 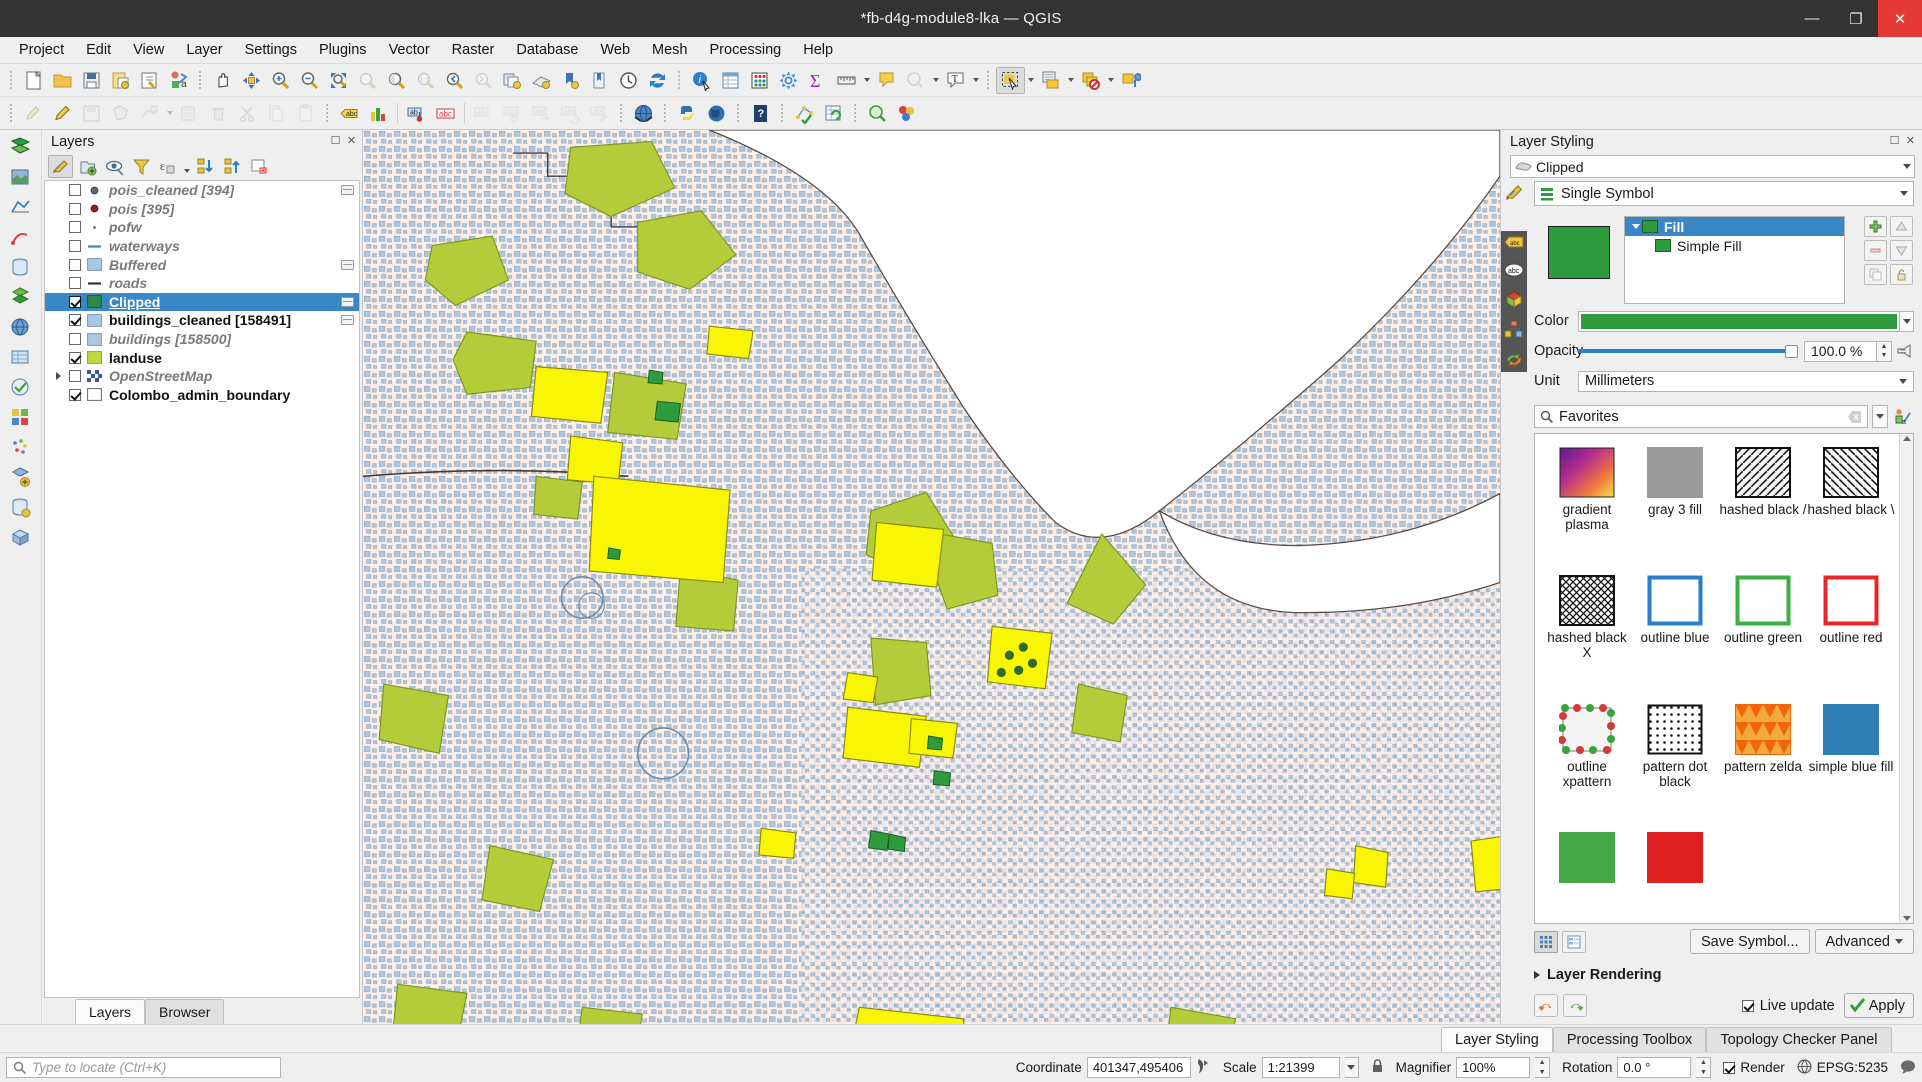 What do you see at coordinates (1746, 381) in the screenshot?
I see `unit-selector: Millimeters` at bounding box center [1746, 381].